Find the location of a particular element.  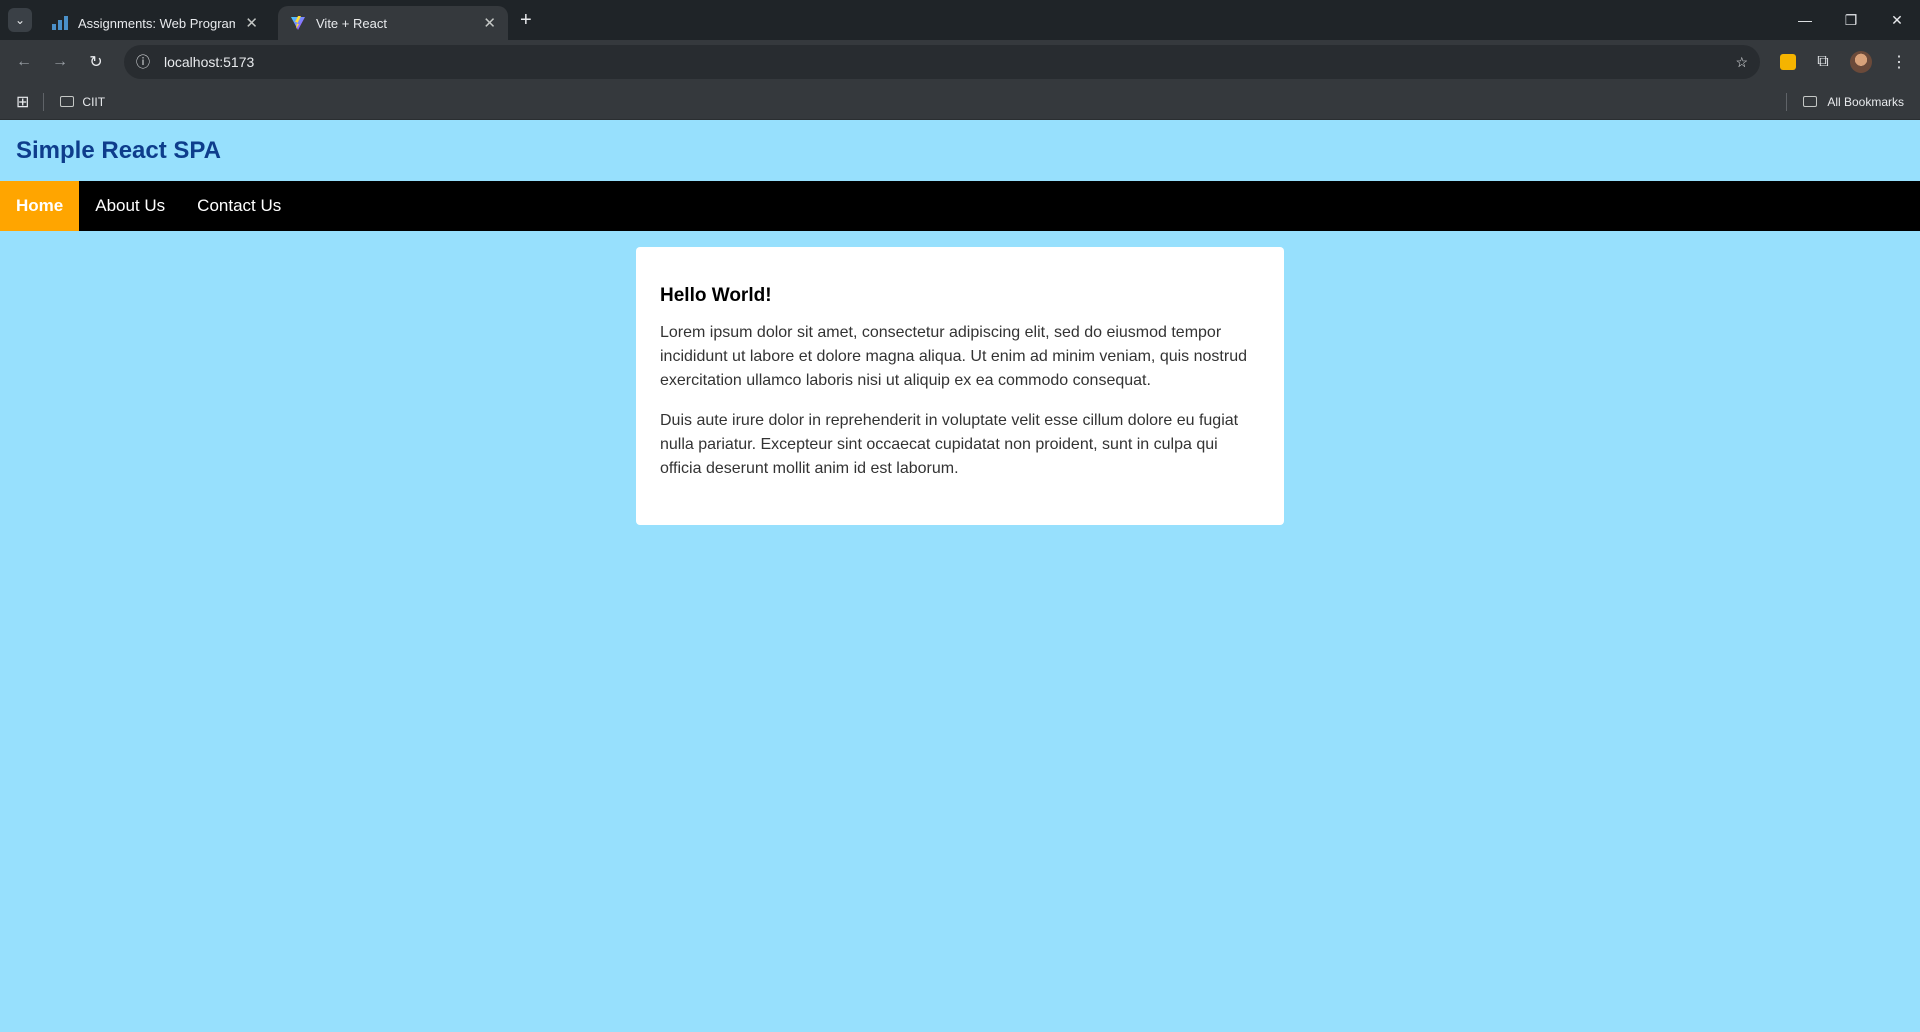

site-title: Simple React SPA is located at coordinates (118, 150).